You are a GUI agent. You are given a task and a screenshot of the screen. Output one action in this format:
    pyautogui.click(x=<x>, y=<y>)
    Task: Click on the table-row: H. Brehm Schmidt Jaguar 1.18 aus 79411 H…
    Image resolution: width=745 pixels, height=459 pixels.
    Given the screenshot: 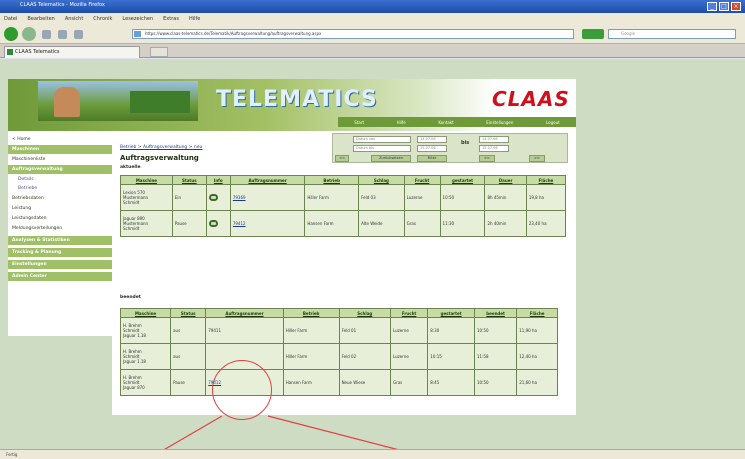 What is the action you would take?
    pyautogui.click(x=338, y=330)
    